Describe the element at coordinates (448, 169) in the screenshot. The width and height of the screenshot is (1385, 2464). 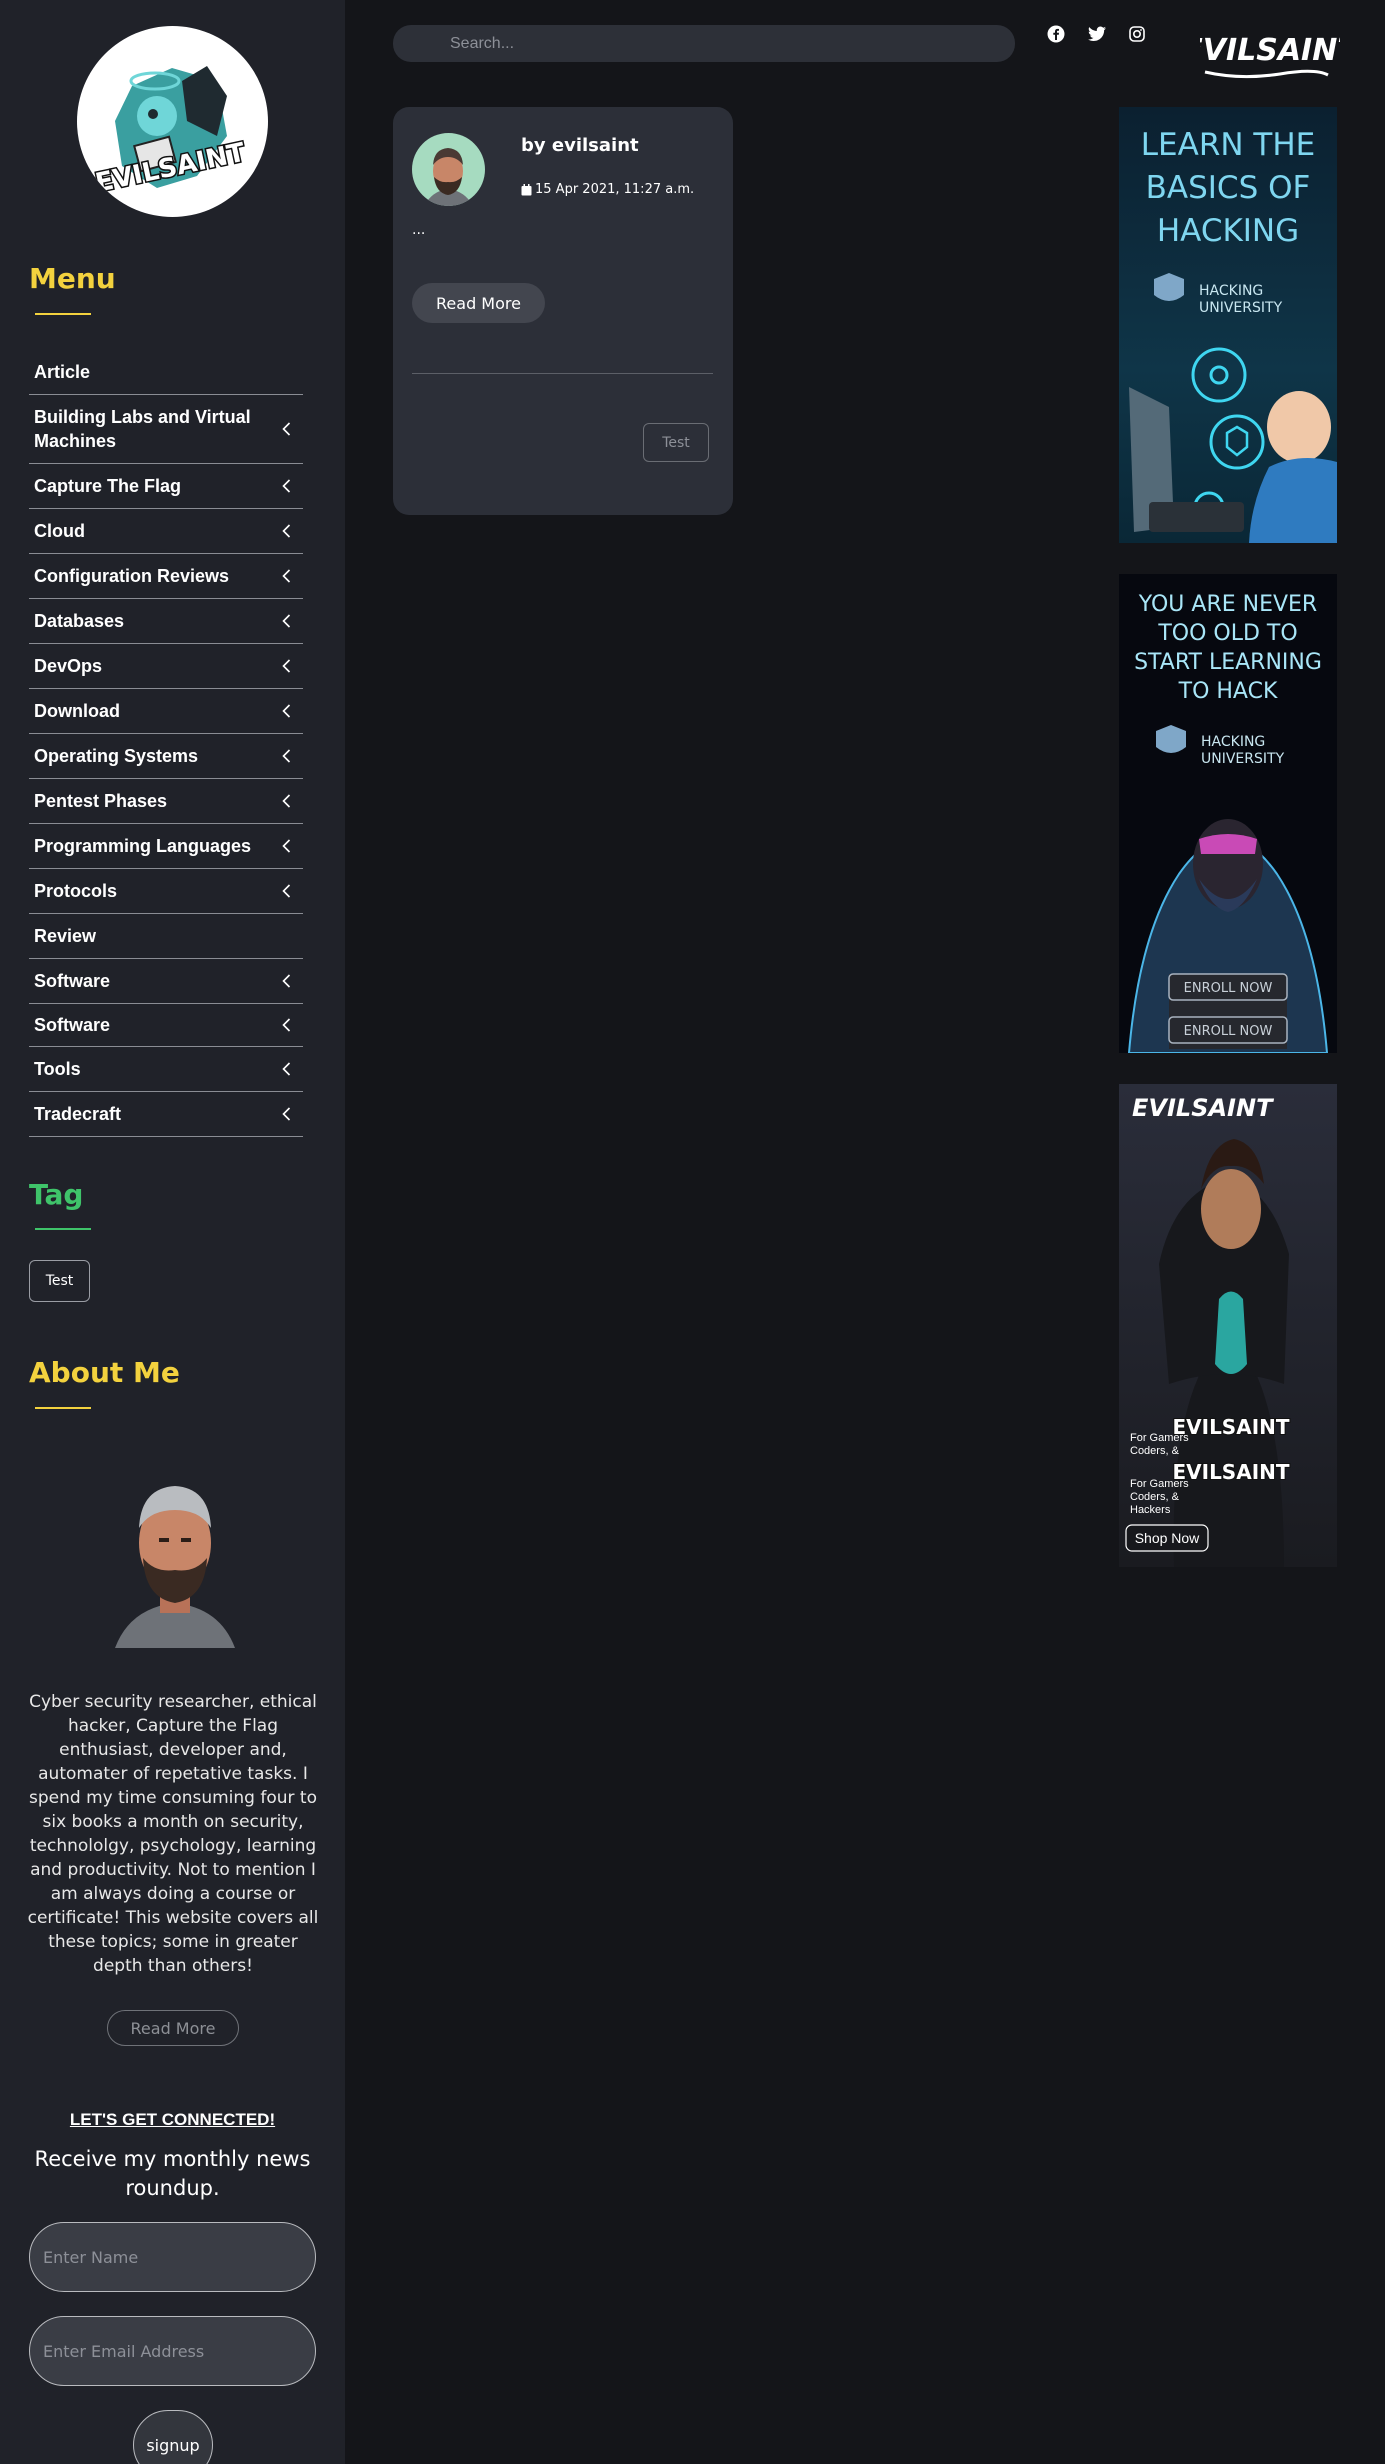
I see `author-avatar` at that location.